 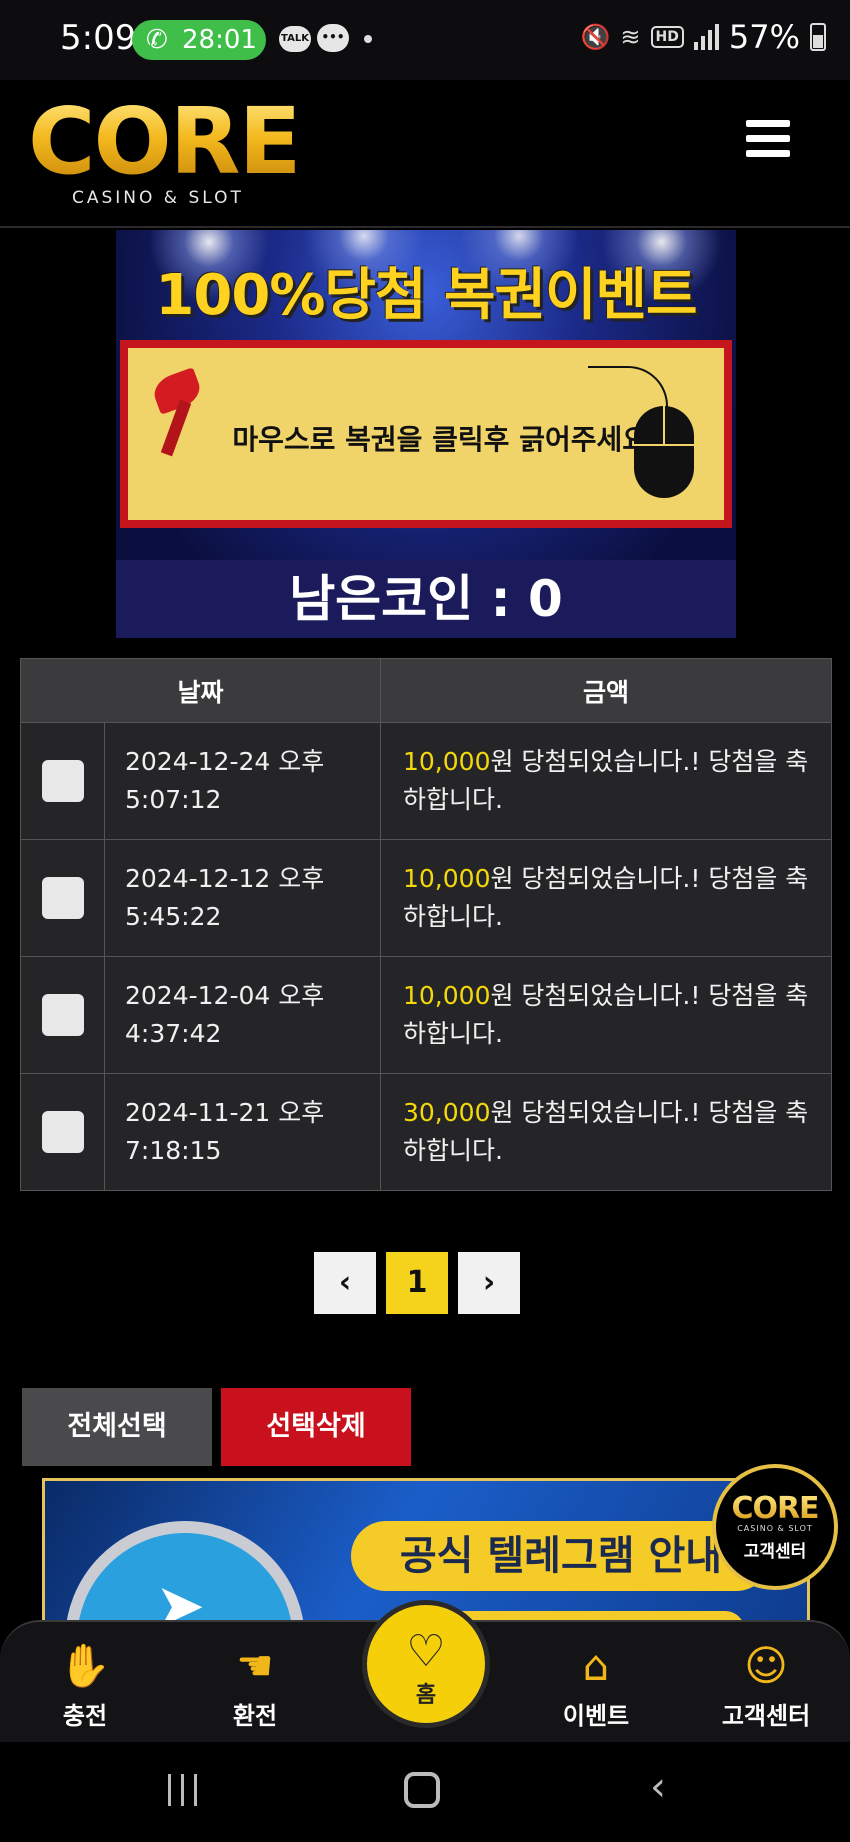 I want to click on table-header-row: 날짜 금액, so click(x=426, y=690).